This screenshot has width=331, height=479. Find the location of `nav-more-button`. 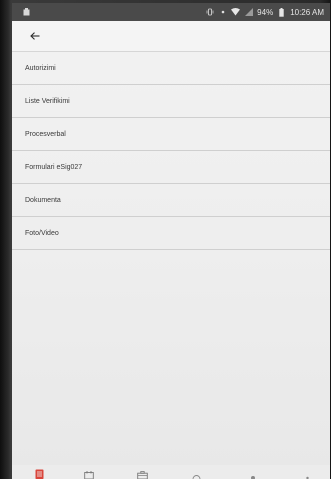

nav-more-button is located at coordinates (307, 474).